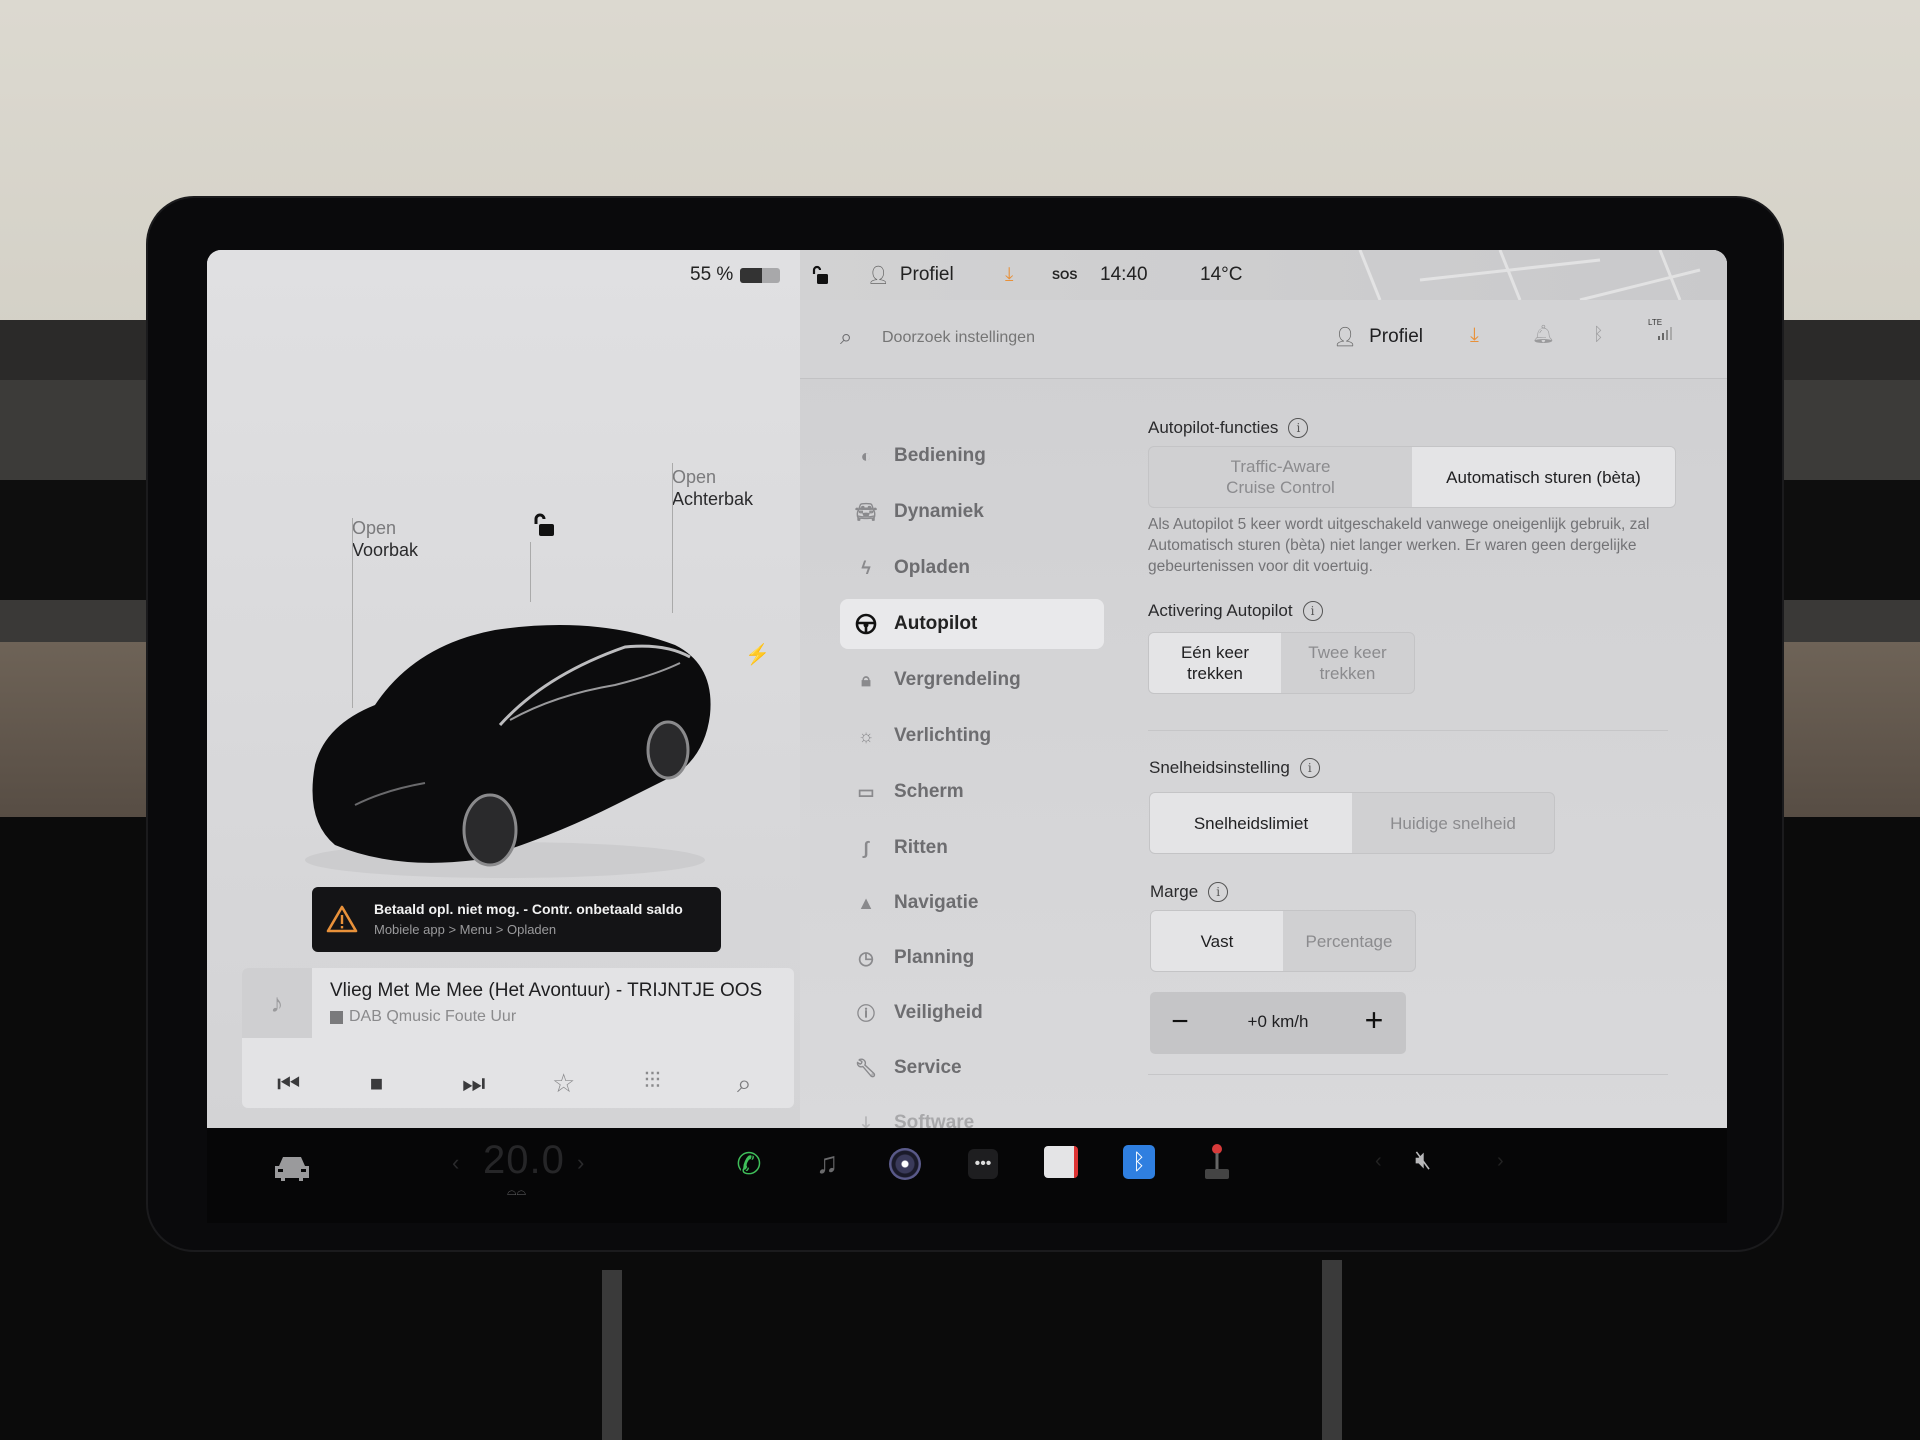  What do you see at coordinates (530, 572) in the screenshot?
I see `lock-leader-line` at bounding box center [530, 572].